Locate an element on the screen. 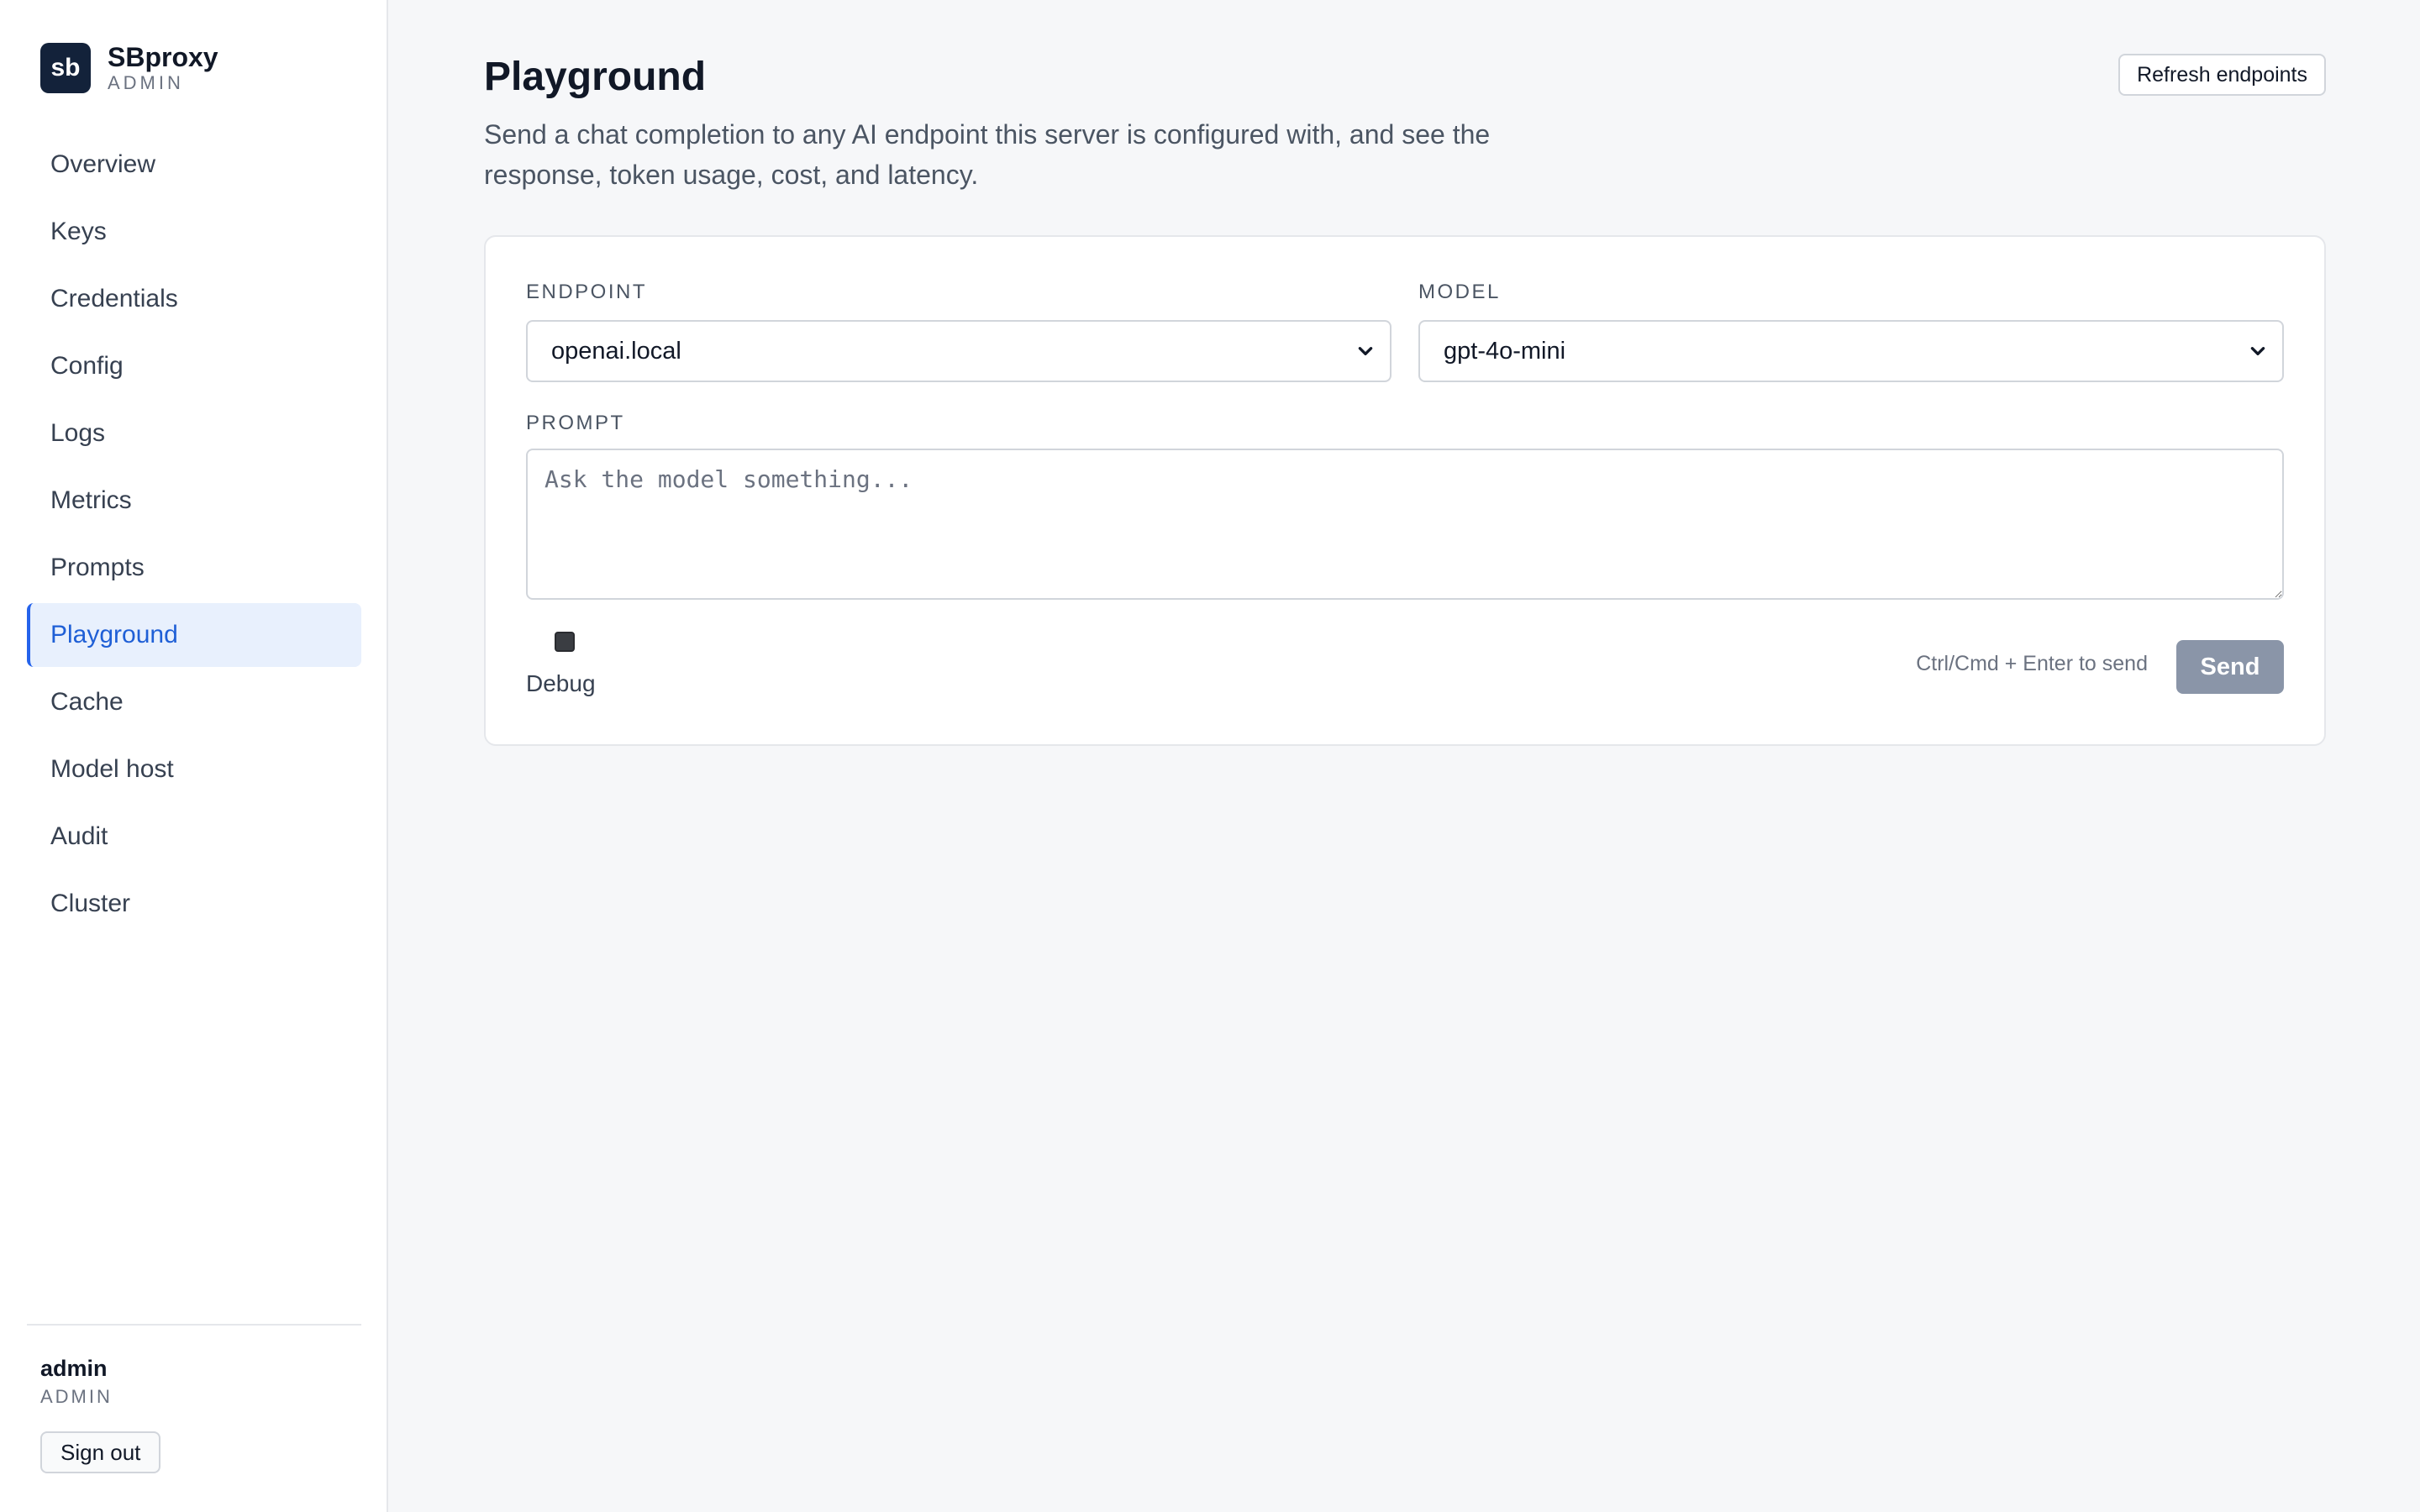 The width and height of the screenshot is (2420, 1512). model-select-value: gpt-4o-mini is located at coordinates (1505, 351).